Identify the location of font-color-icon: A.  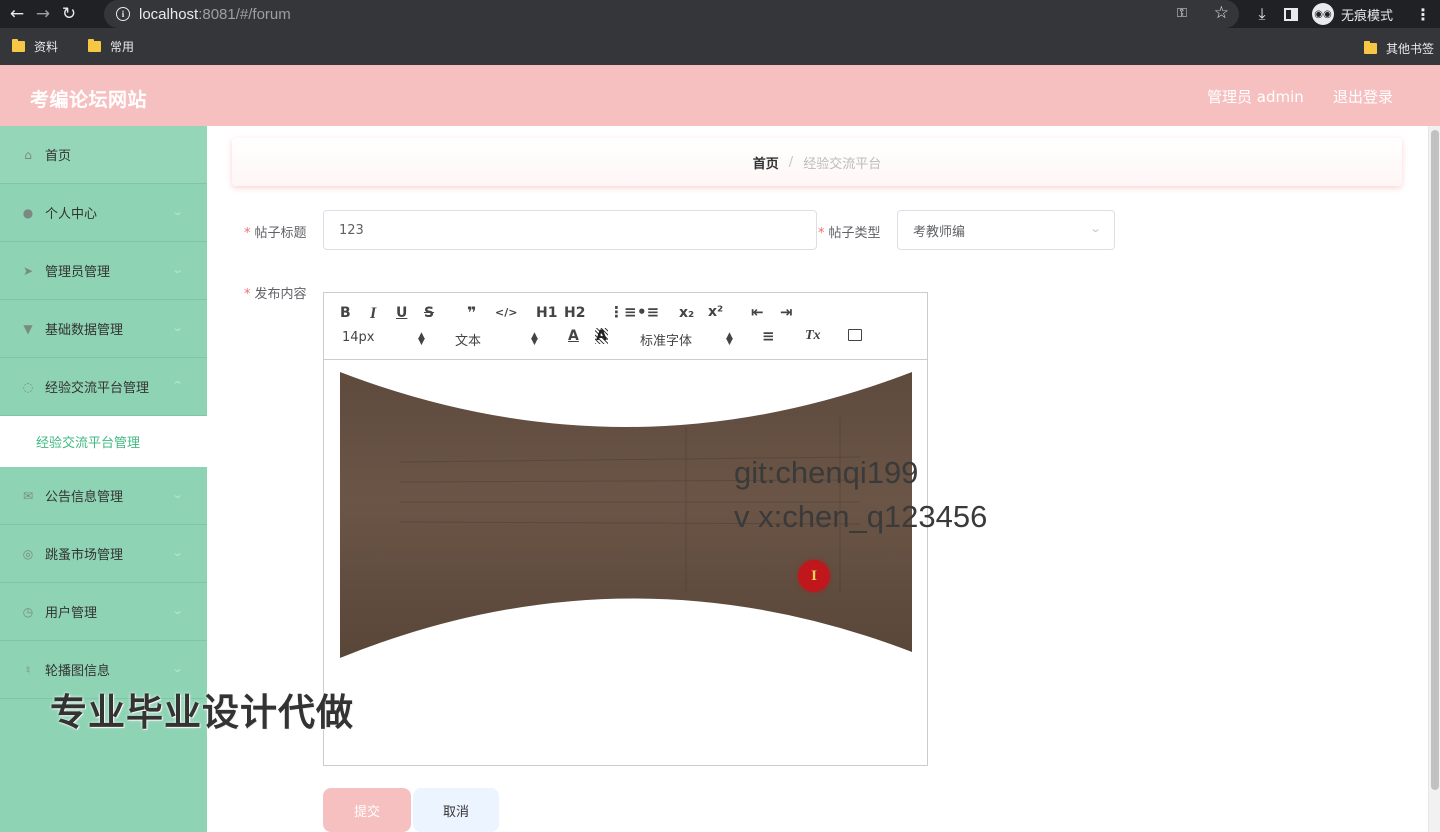
(573, 336).